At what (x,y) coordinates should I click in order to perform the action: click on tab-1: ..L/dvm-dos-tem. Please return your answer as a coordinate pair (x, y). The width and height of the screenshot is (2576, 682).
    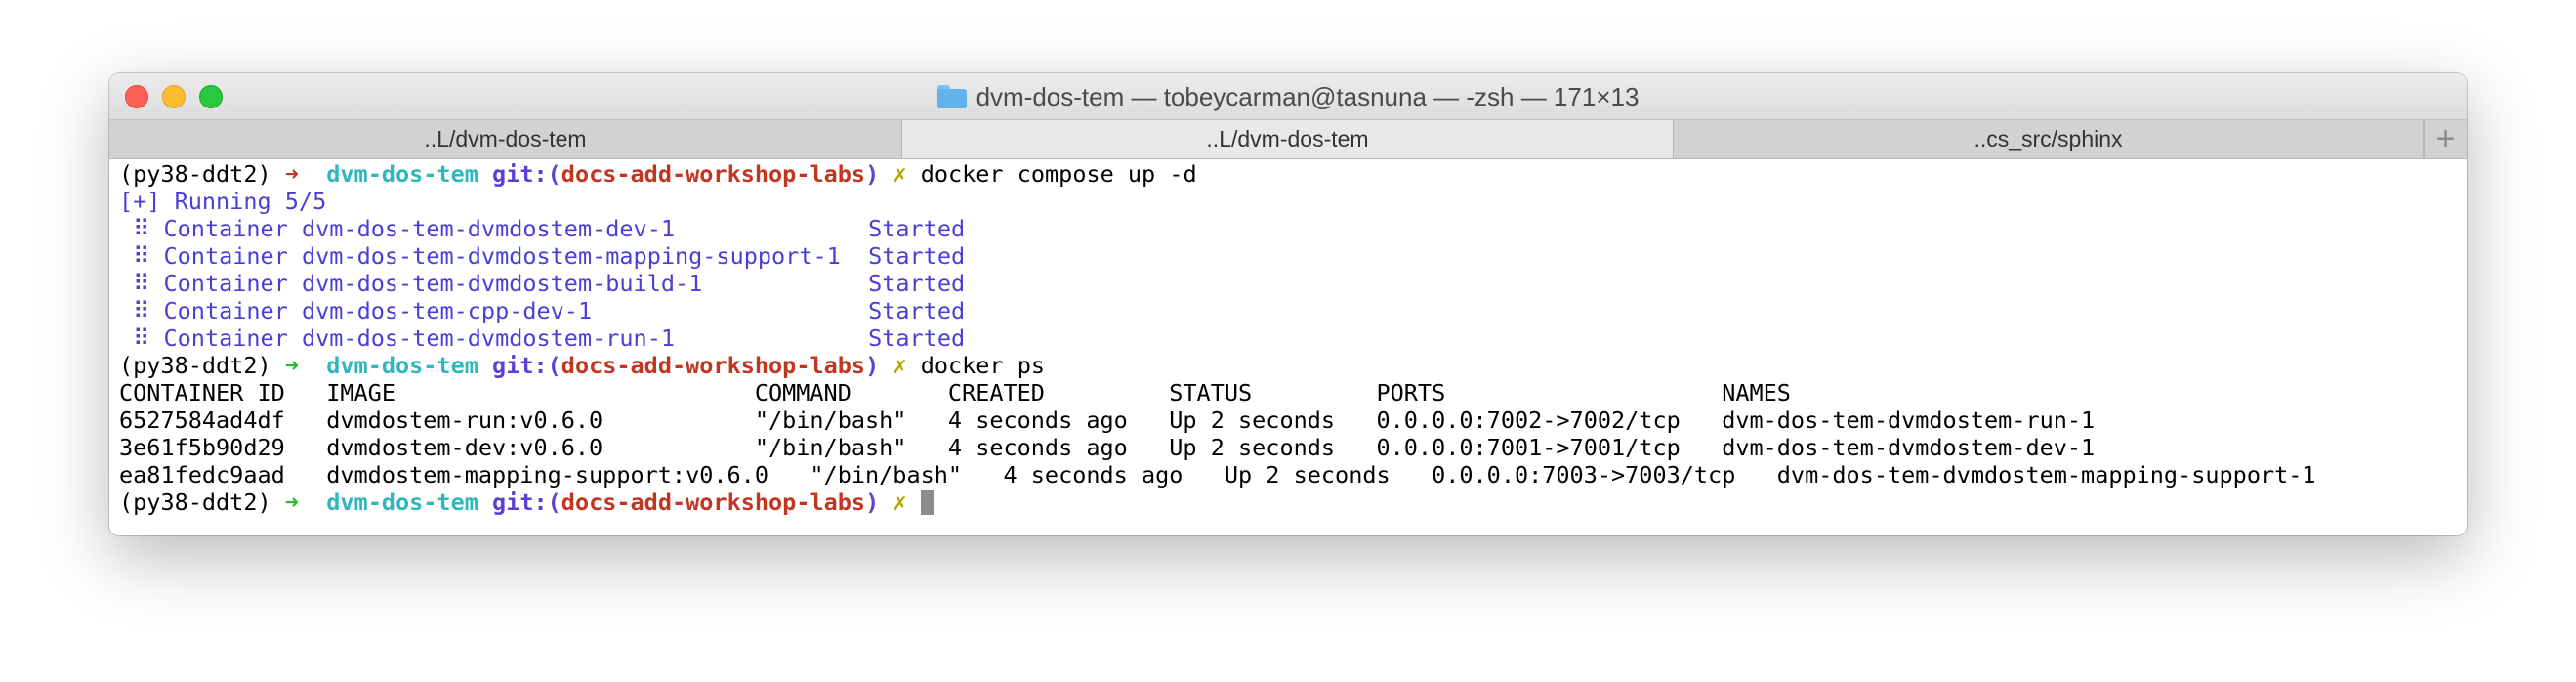
    Looking at the image, I should click on (506, 139).